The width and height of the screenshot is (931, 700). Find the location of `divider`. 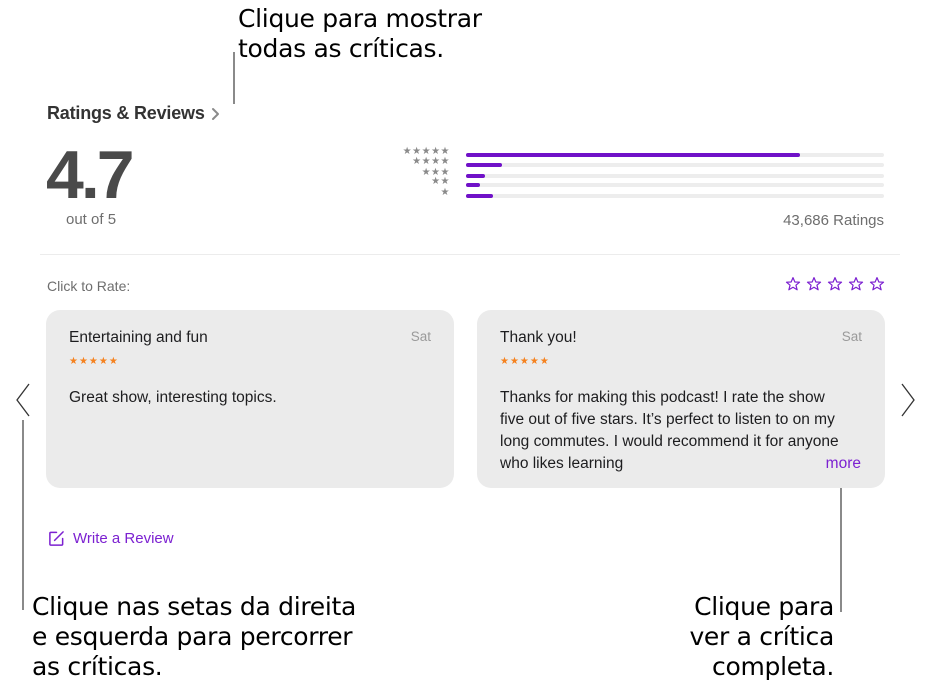

divider is located at coordinates (470, 254).